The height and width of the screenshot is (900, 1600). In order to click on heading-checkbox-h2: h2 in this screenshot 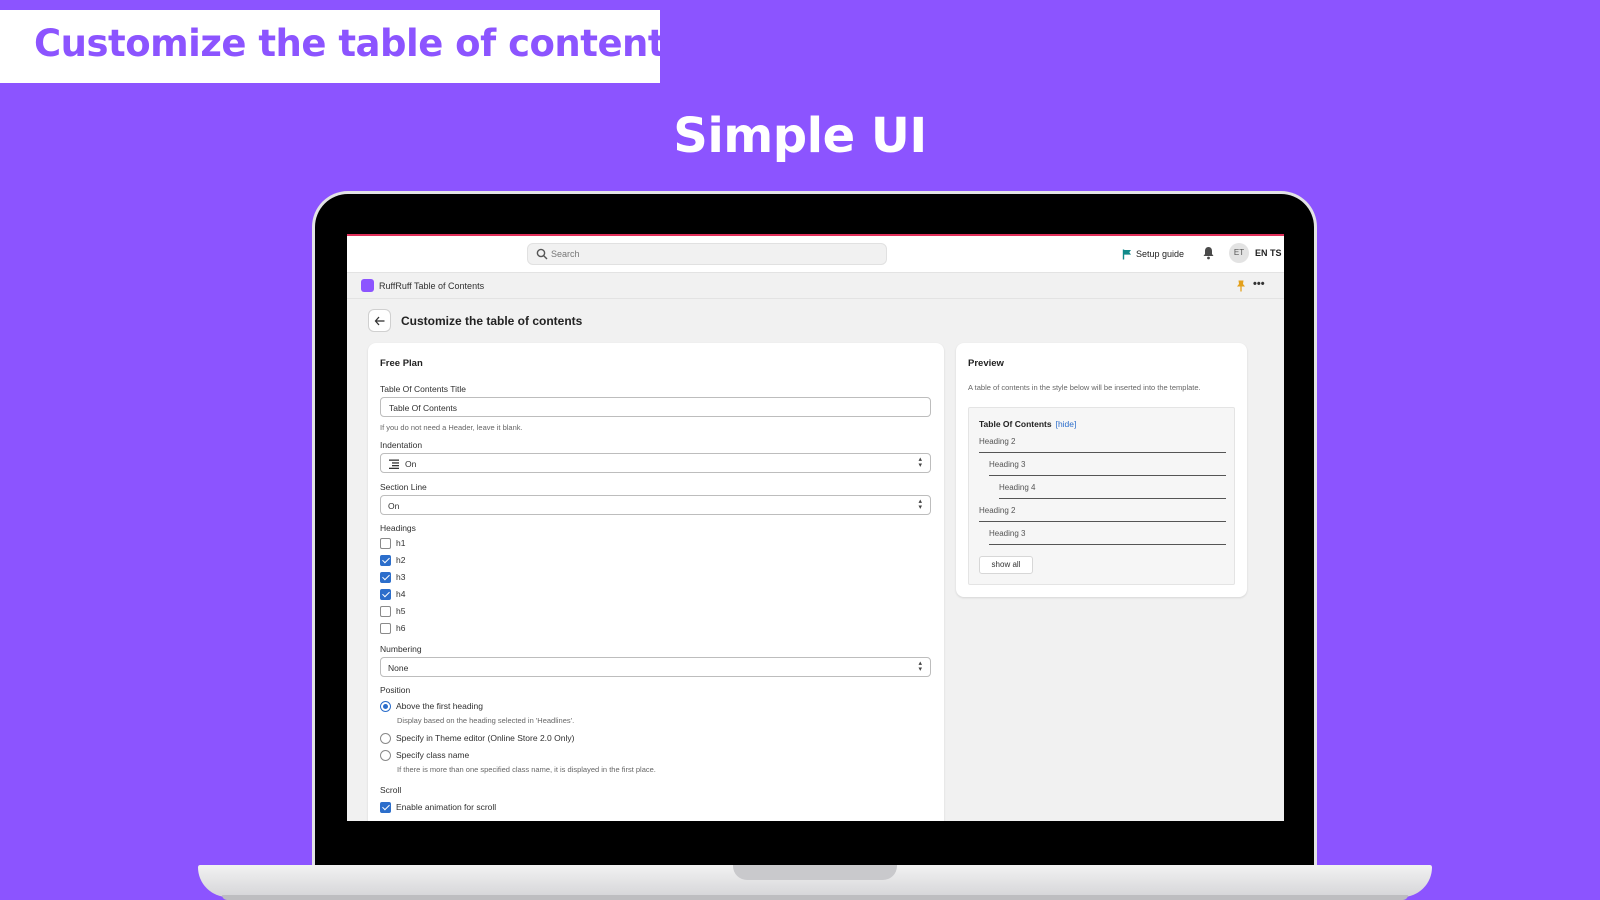, I will do `click(392, 560)`.